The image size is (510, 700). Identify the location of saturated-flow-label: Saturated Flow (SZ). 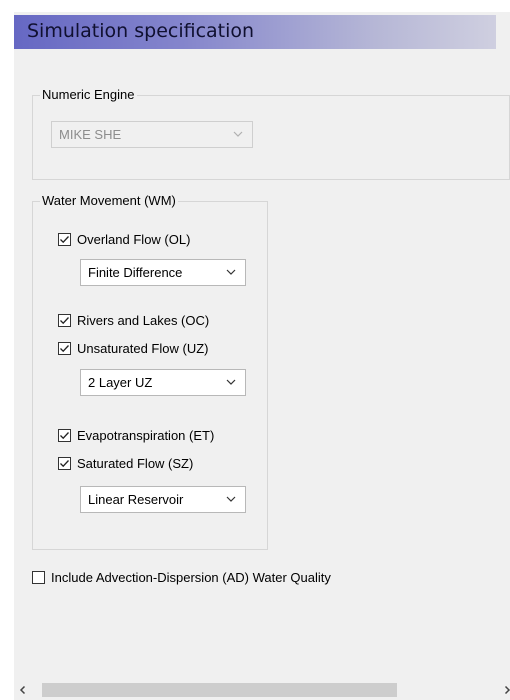
(135, 463).